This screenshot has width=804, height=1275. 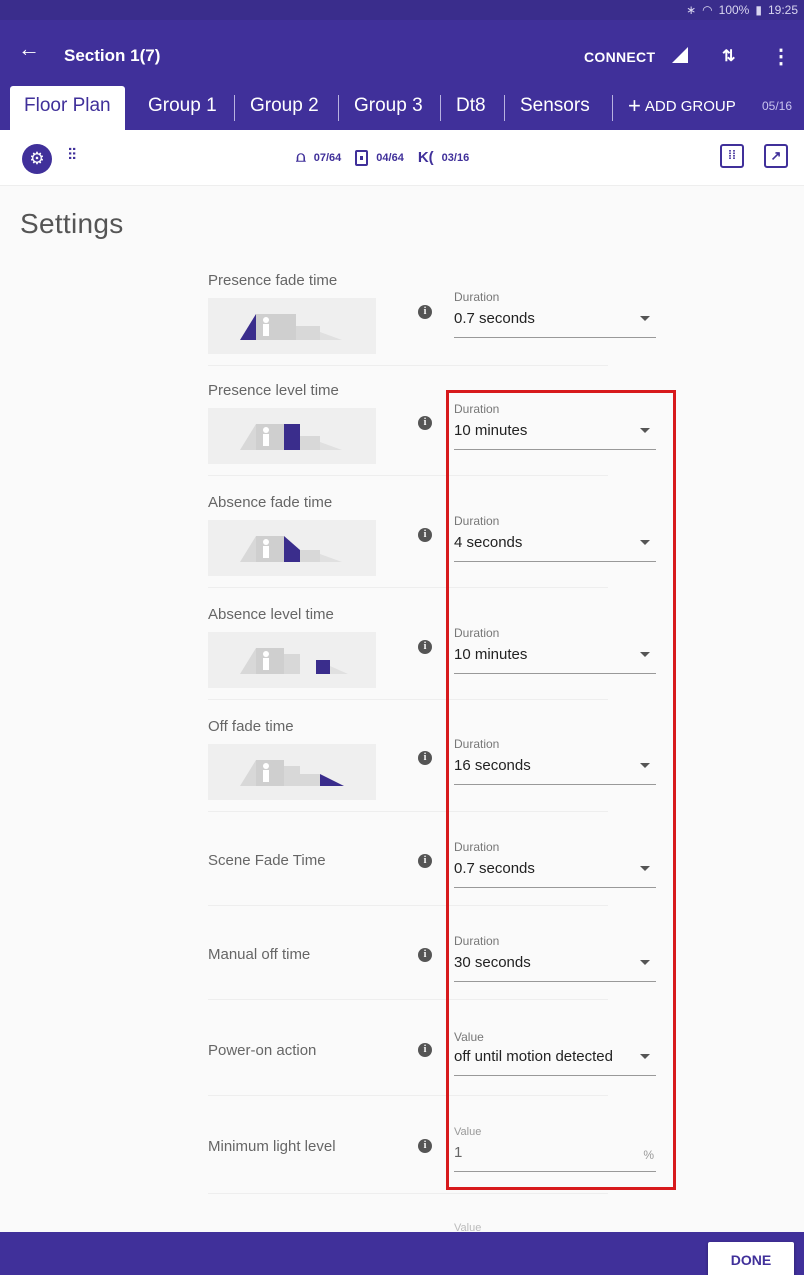 I want to click on tab-dt8: Dt8, so click(x=471, y=108).